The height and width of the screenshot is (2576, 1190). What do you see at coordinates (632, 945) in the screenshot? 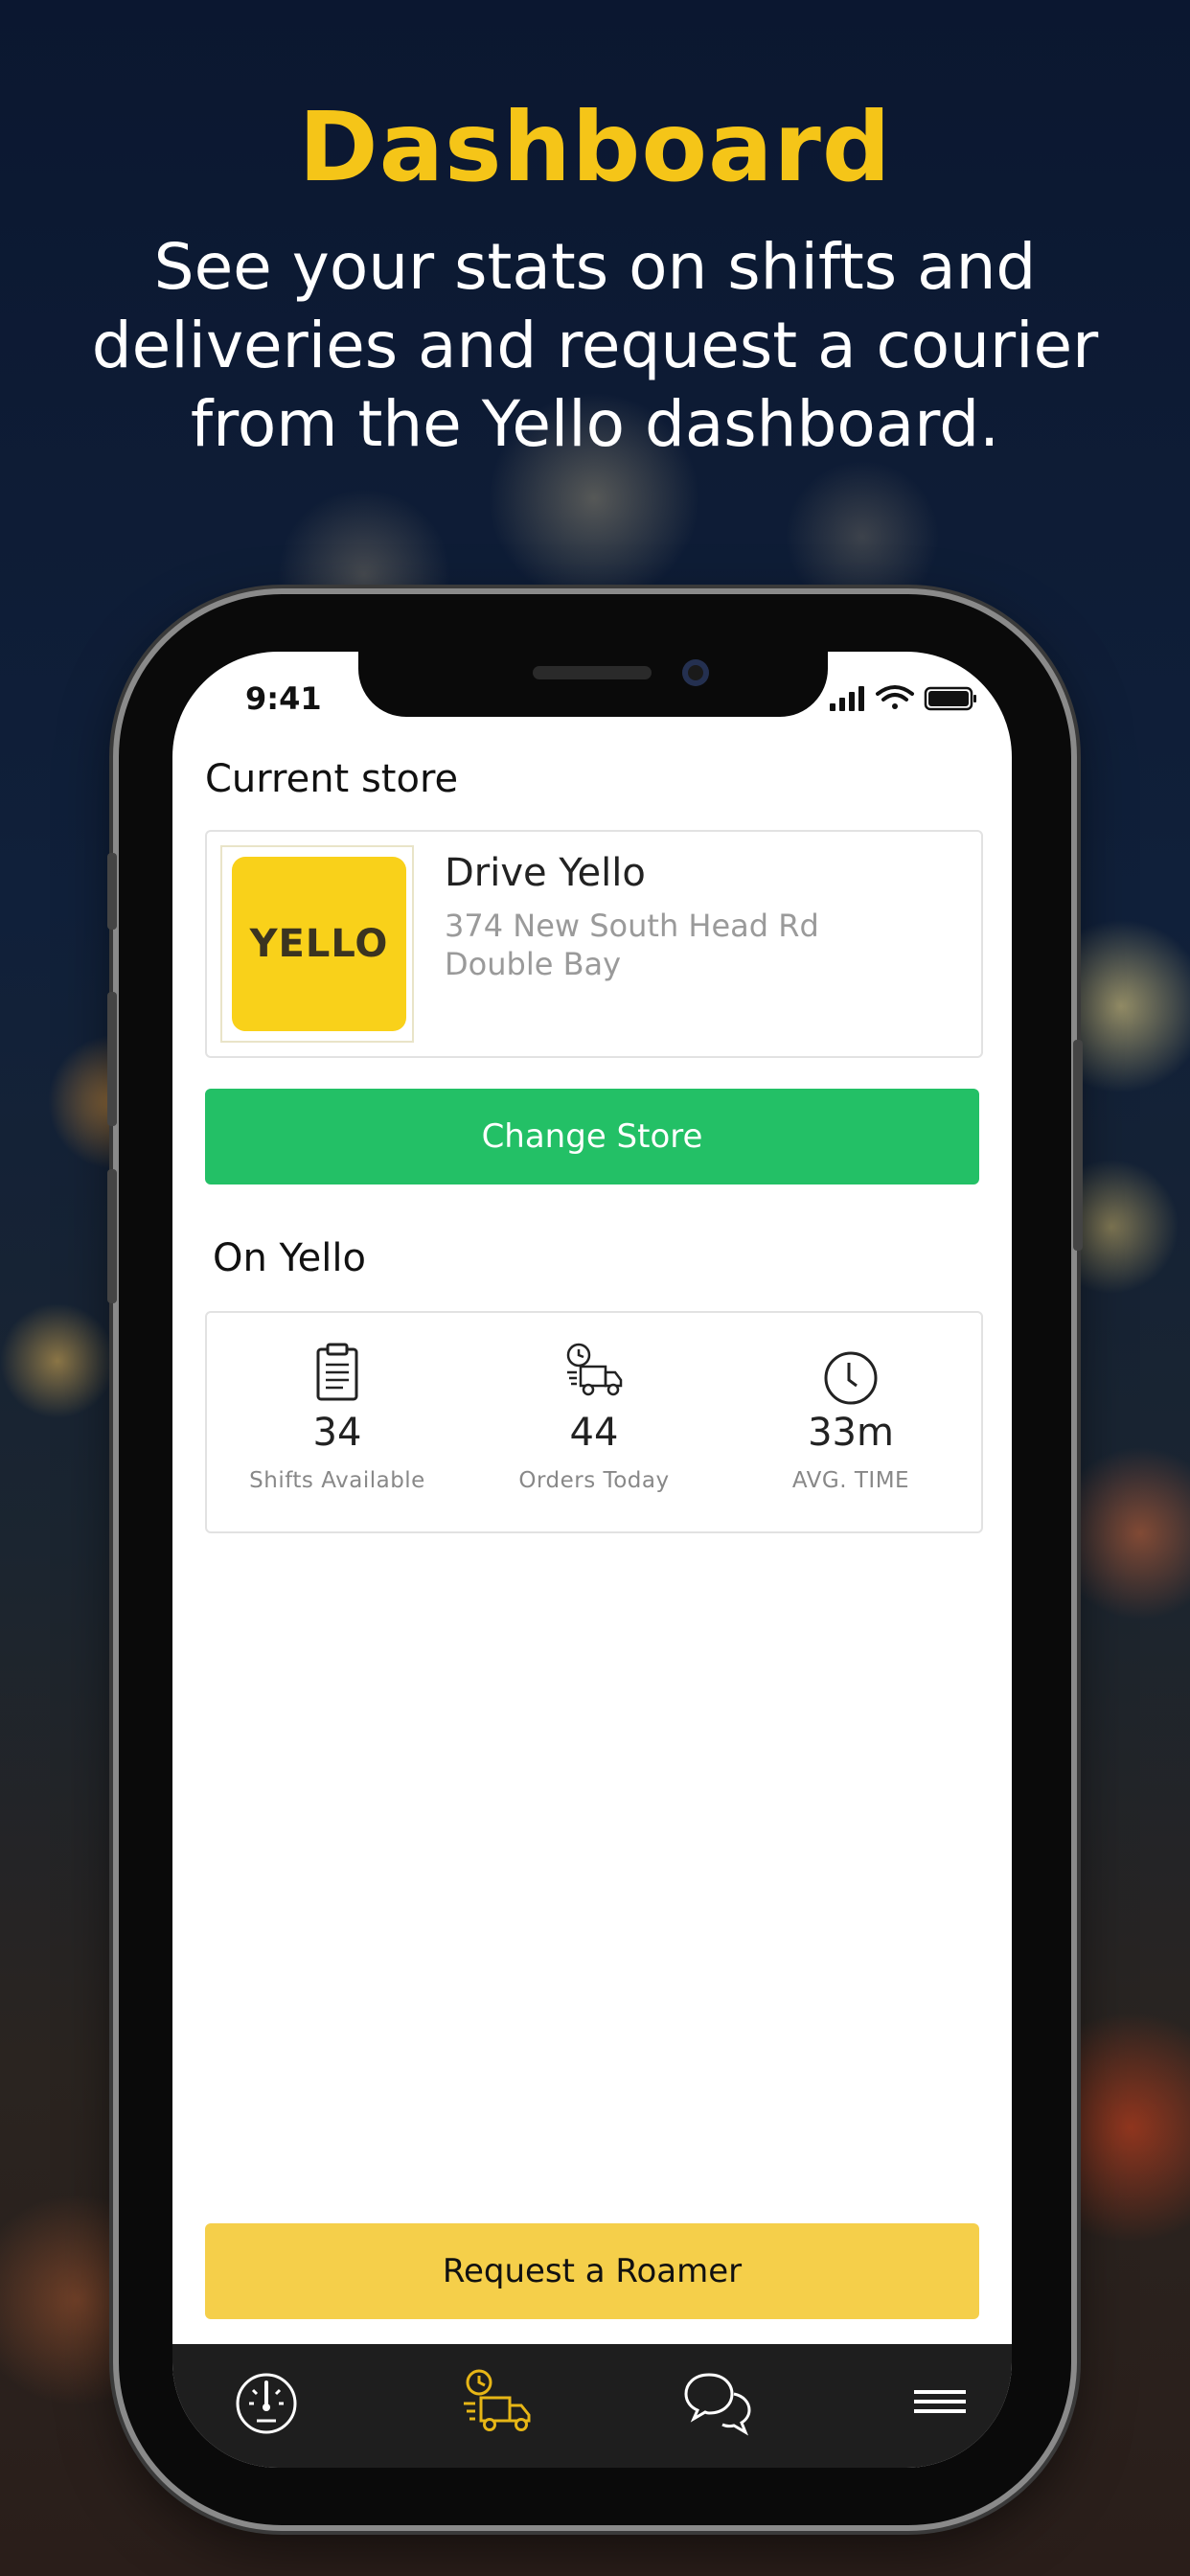
I see `store-address: 374 New South Head Rd Double Bay` at bounding box center [632, 945].